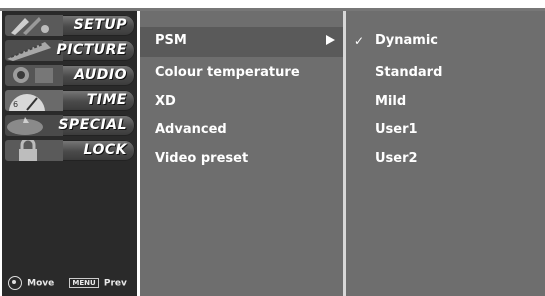  Describe the element at coordinates (227, 72) in the screenshot. I see `submenu-item-colour-temperature: Colour temperature` at that location.